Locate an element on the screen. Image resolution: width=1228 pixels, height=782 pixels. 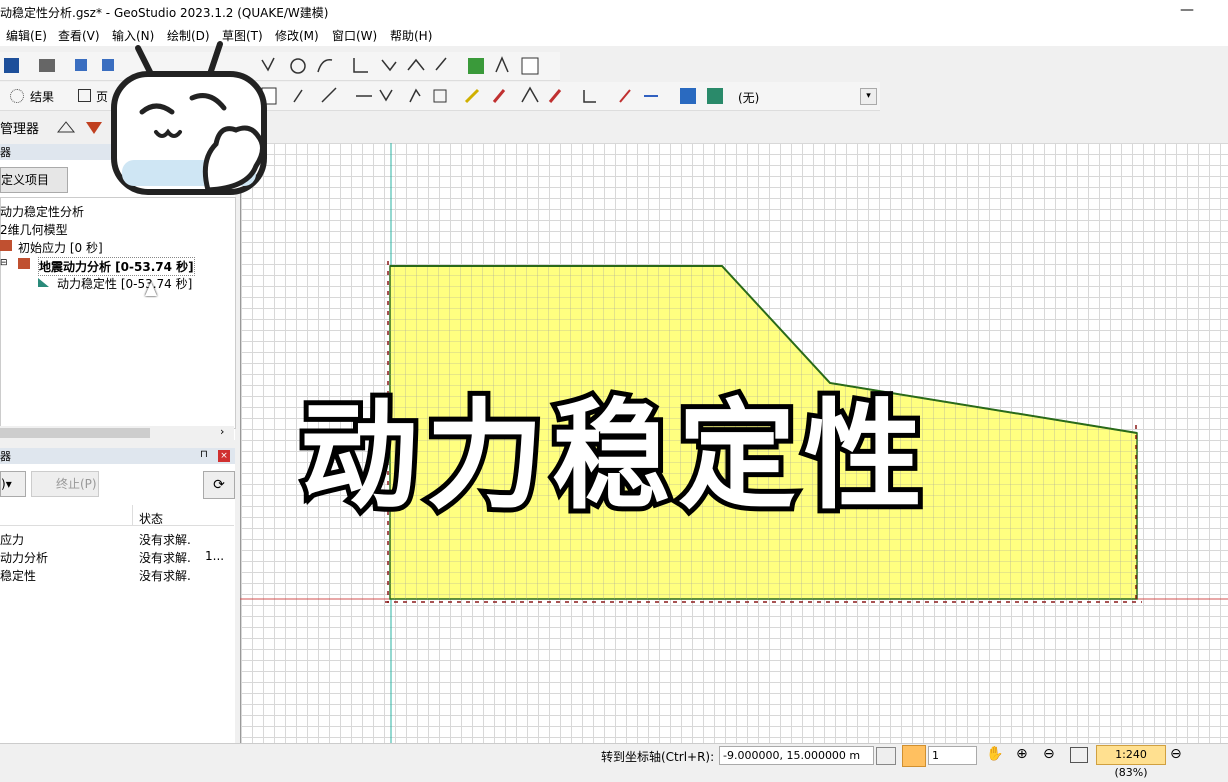
collapse-toggle: ⊟ is located at coordinates (4, 263).